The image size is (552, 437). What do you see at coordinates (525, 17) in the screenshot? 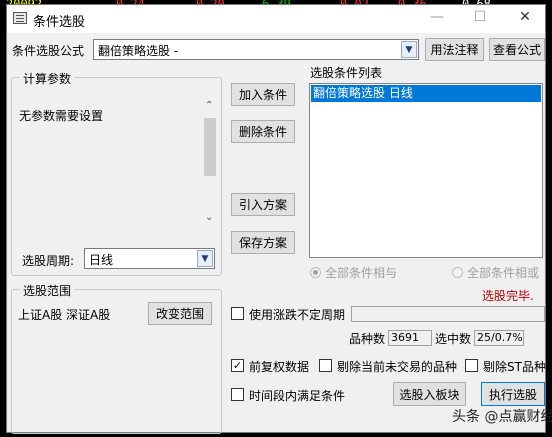
I see `close-button: ✕` at bounding box center [525, 17].